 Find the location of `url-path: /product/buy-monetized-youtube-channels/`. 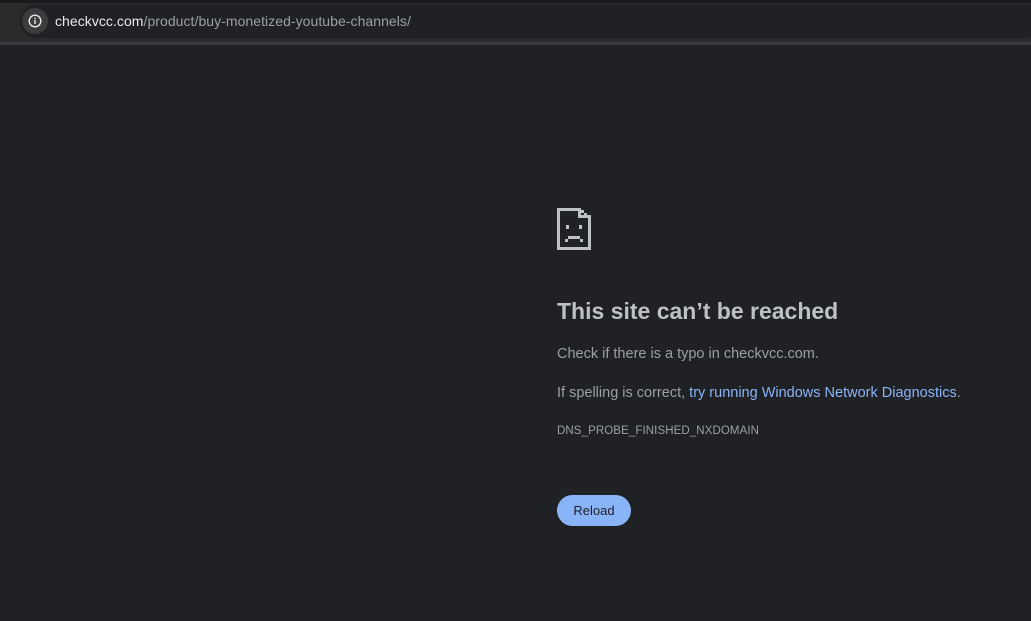

url-path: /product/buy-monetized-youtube-channels/ is located at coordinates (277, 21).